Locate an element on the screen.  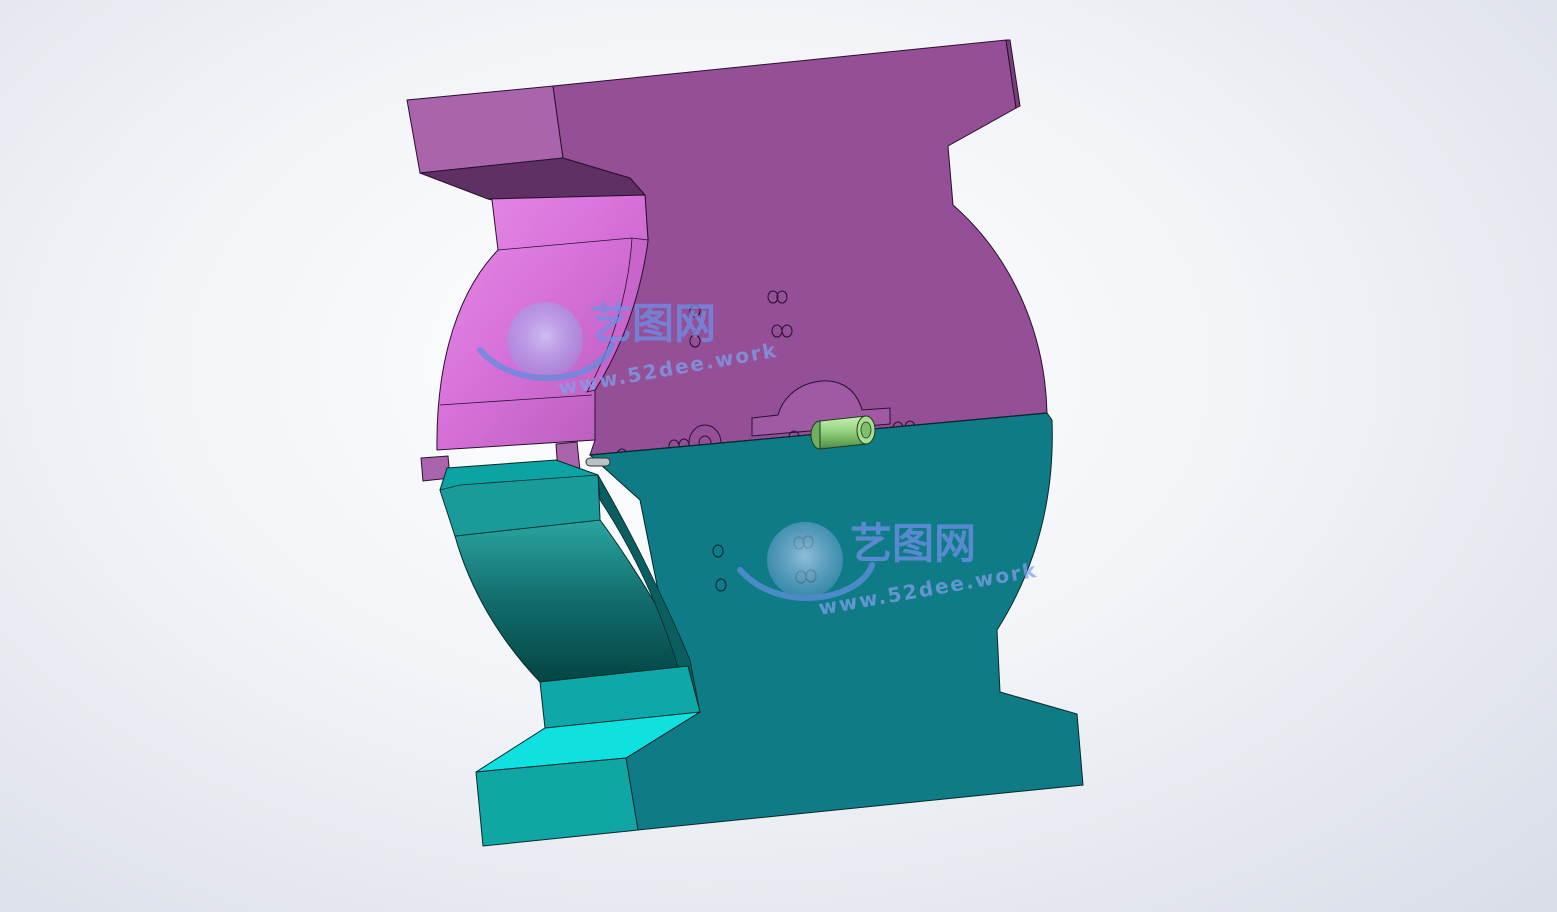
lower-bottom-block-front is located at coordinates (557, 802).